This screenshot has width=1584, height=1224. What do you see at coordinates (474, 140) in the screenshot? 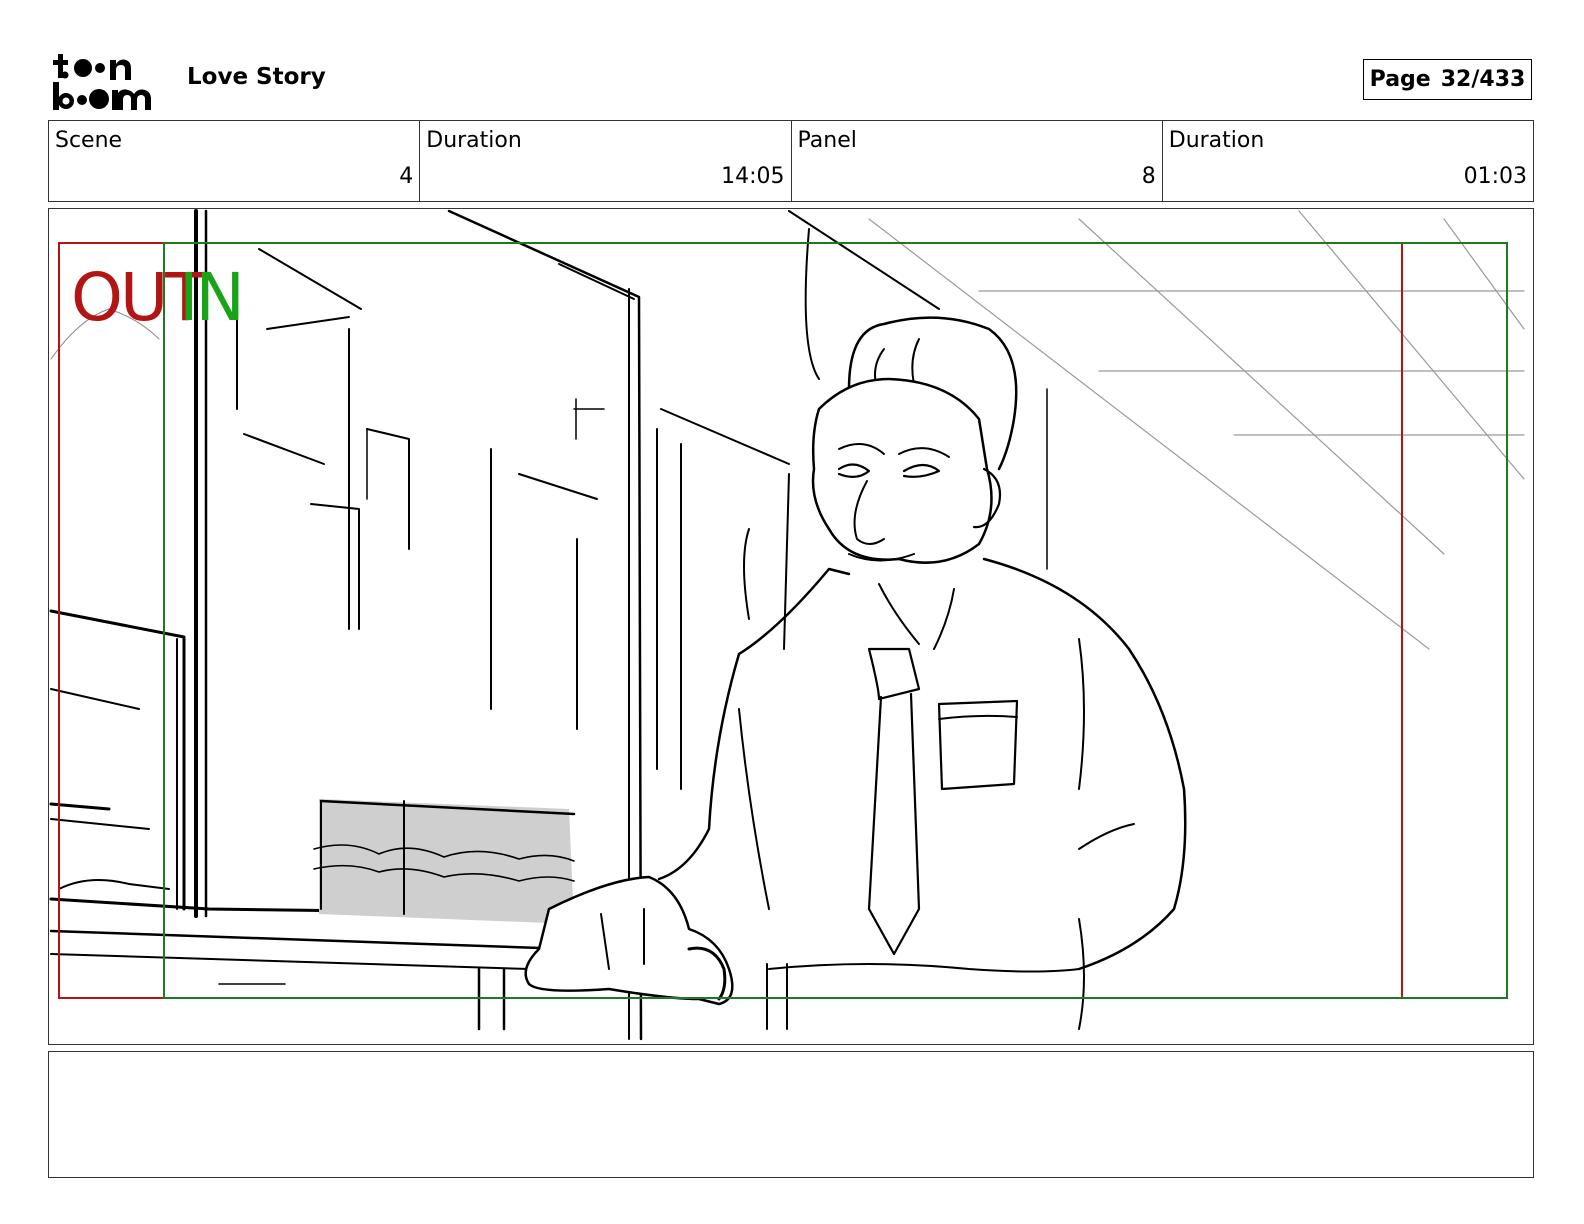
I see `scene-duration-label: Duration` at bounding box center [474, 140].